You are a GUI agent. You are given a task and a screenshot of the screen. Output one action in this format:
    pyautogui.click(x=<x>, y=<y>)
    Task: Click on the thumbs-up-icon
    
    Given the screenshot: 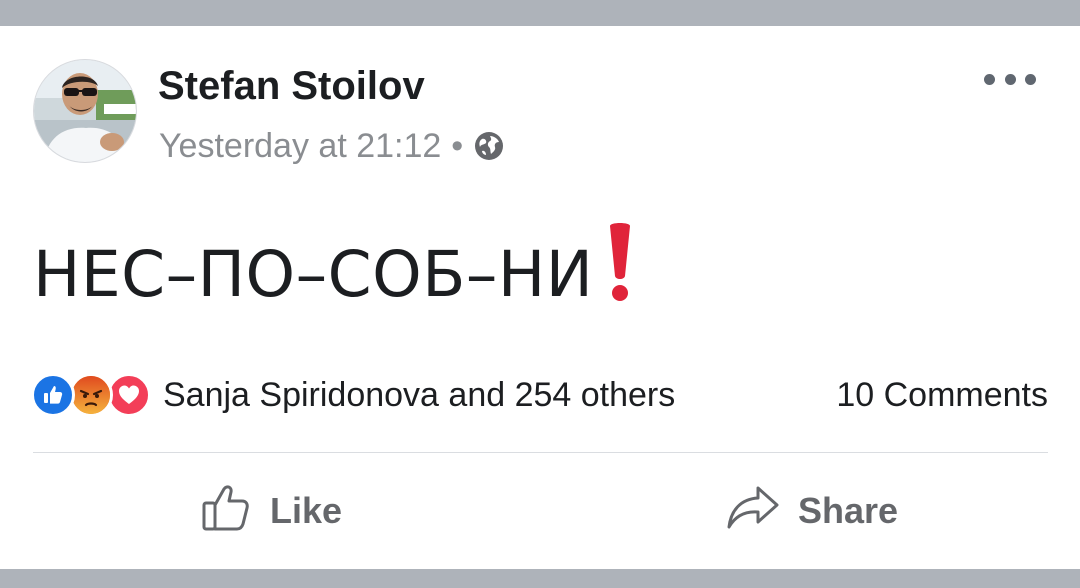 What is the action you would take?
    pyautogui.click(x=226, y=511)
    